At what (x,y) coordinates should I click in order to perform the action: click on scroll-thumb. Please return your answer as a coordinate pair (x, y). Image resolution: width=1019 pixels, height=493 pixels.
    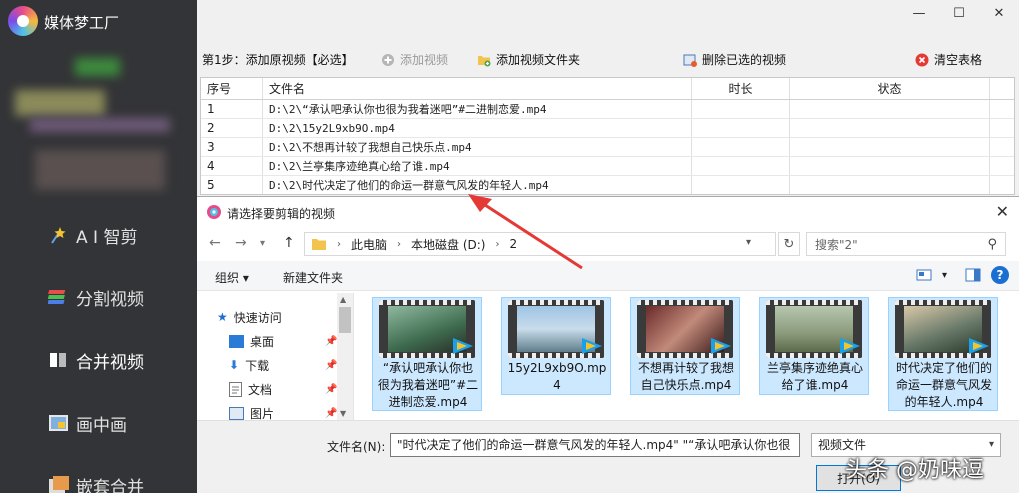
    Looking at the image, I should click on (345, 320).